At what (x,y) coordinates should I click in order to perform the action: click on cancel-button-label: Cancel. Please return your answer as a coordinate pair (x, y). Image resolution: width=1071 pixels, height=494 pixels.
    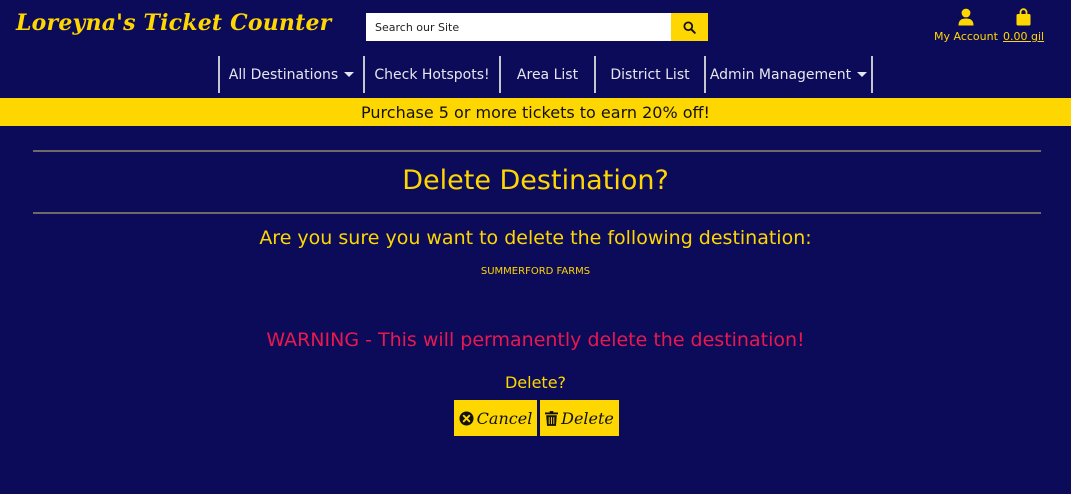
    Looking at the image, I should click on (504, 418).